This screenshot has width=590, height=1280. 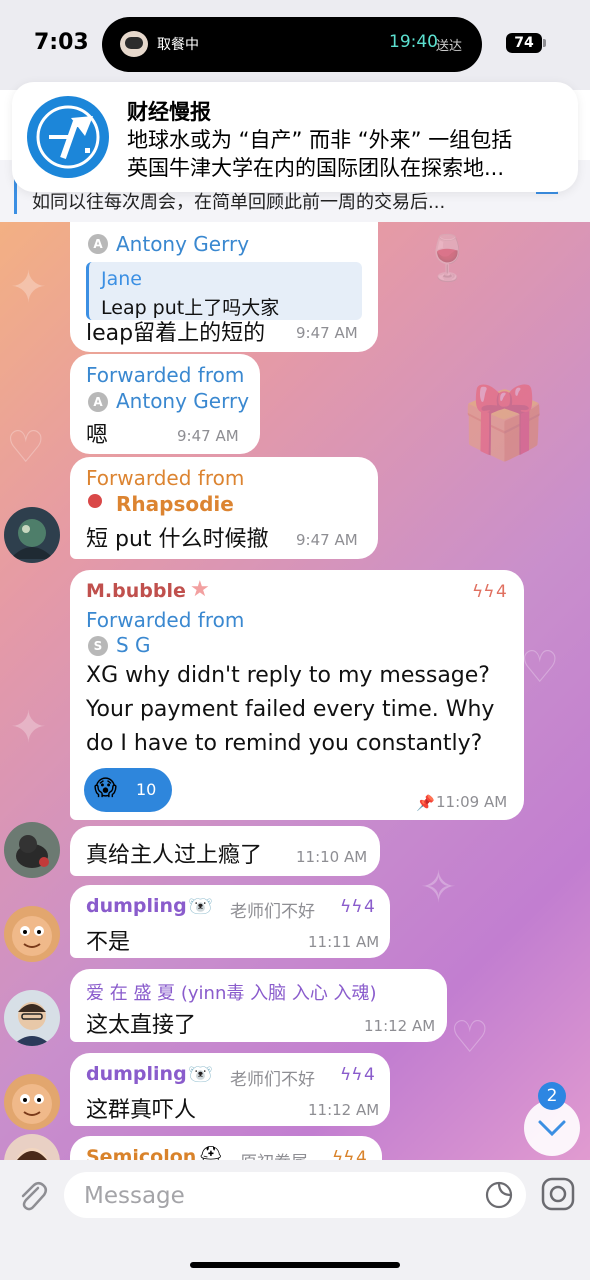 What do you see at coordinates (526, 43) in the screenshot?
I see `battery-indicator: 74` at bounding box center [526, 43].